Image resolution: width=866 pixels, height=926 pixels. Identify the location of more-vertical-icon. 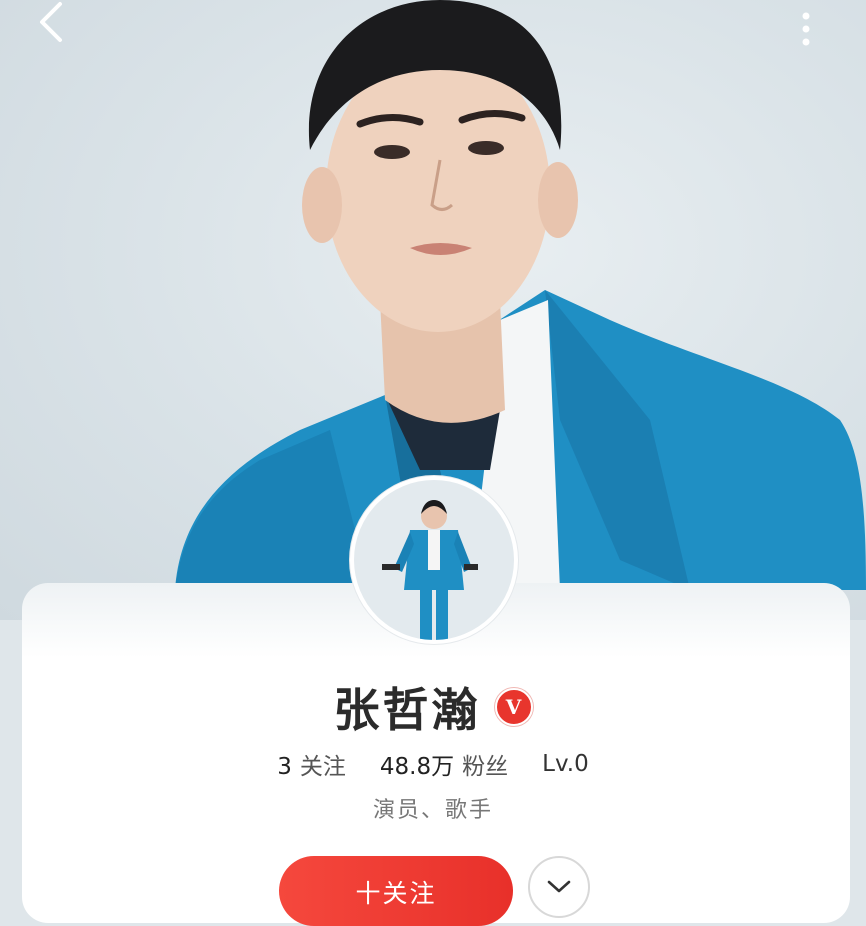
(806, 29).